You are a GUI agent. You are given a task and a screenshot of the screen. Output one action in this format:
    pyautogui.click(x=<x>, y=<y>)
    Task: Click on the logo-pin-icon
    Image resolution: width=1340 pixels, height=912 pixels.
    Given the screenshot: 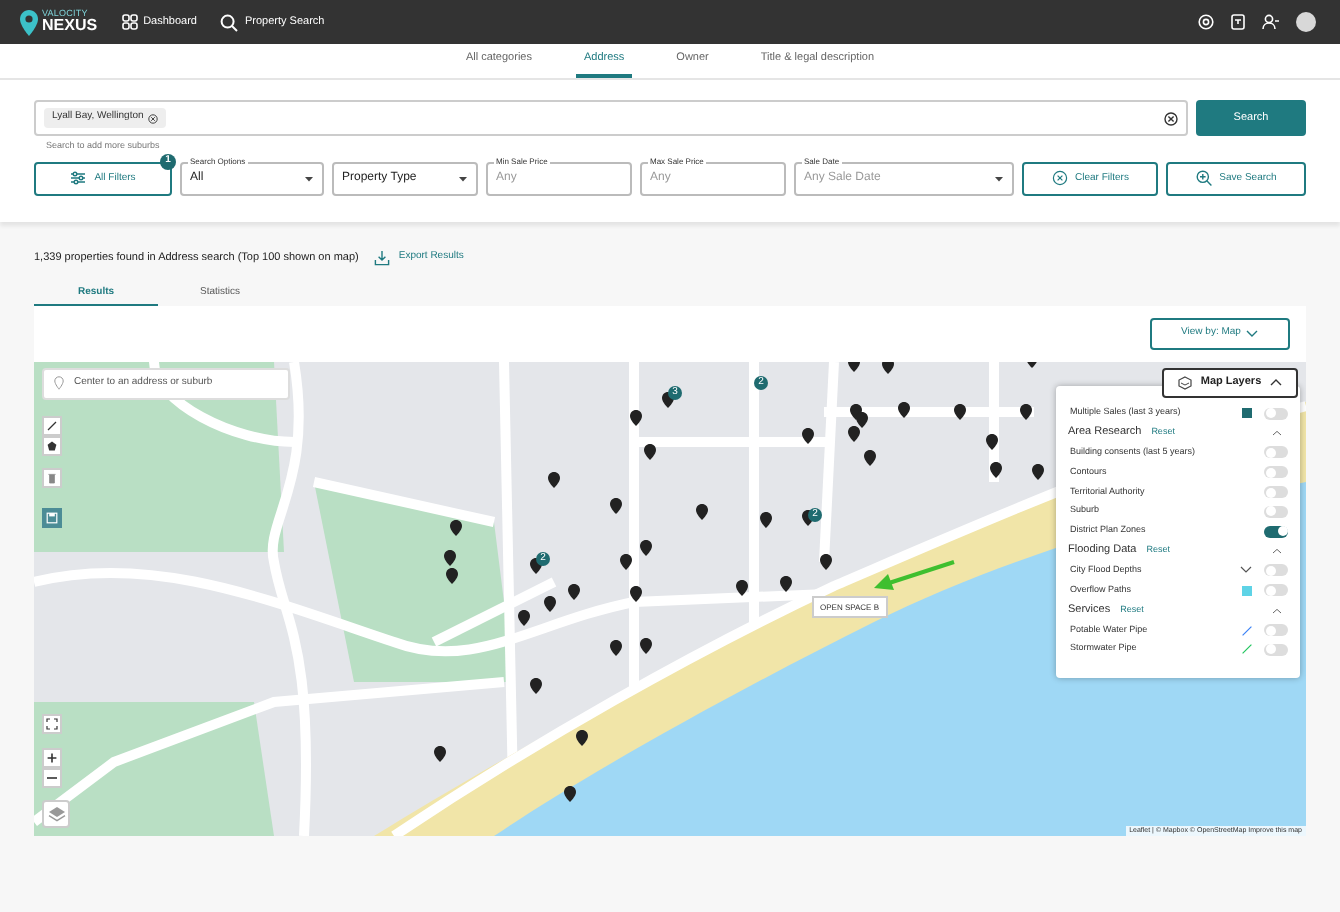 What is the action you would take?
    pyautogui.click(x=29, y=22)
    